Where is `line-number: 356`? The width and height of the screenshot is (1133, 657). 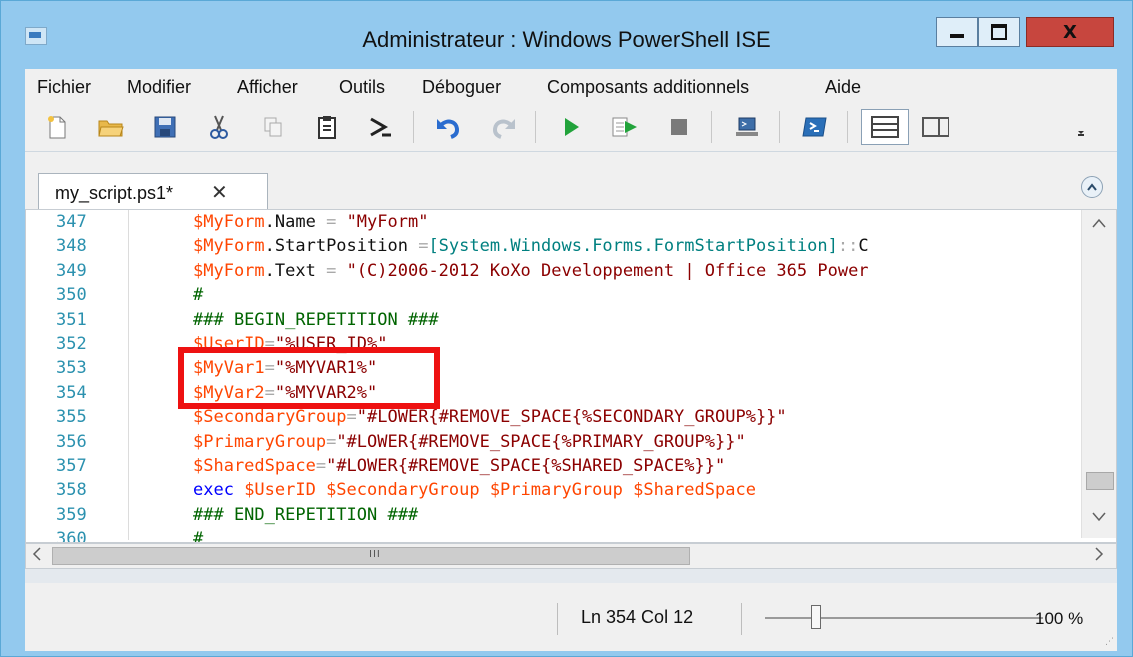
line-number: 356 is located at coordinates (71, 441).